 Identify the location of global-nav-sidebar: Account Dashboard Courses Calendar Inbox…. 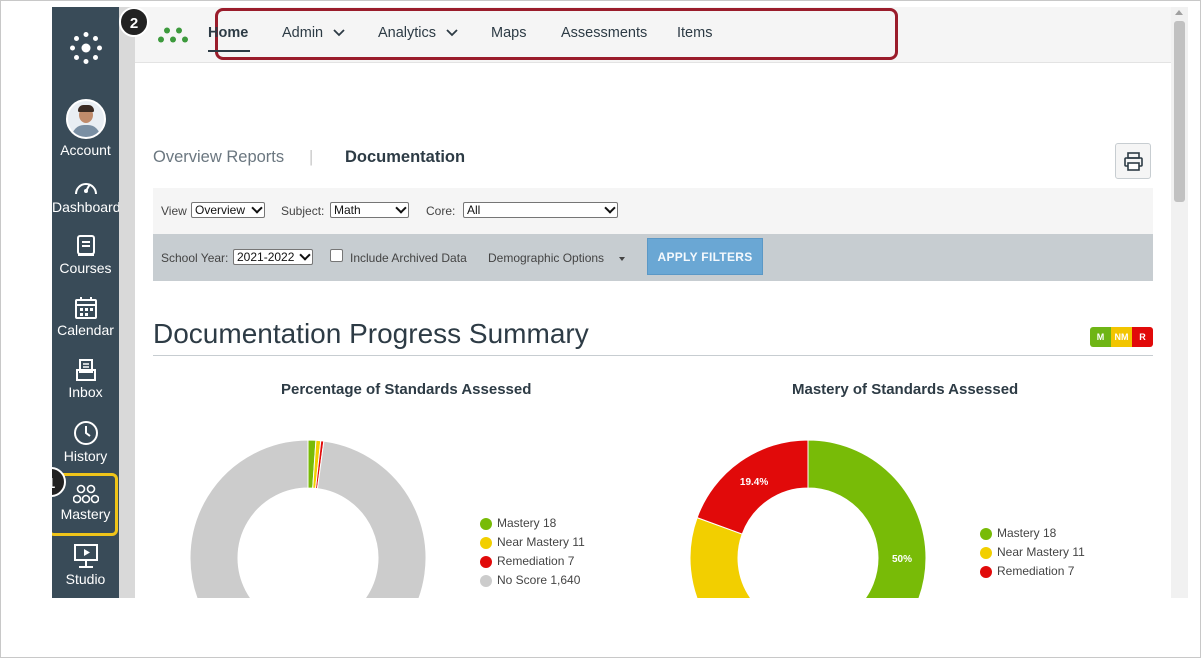
(86, 302).